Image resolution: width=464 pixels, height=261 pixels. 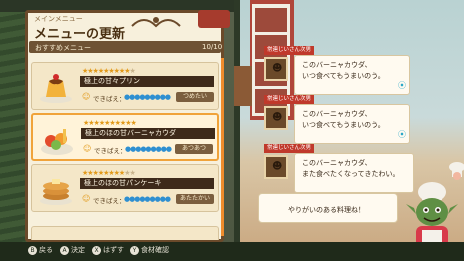 What do you see at coordinates (56, 88) in the screenshot?
I see `pudding-icon` at bounding box center [56, 88].